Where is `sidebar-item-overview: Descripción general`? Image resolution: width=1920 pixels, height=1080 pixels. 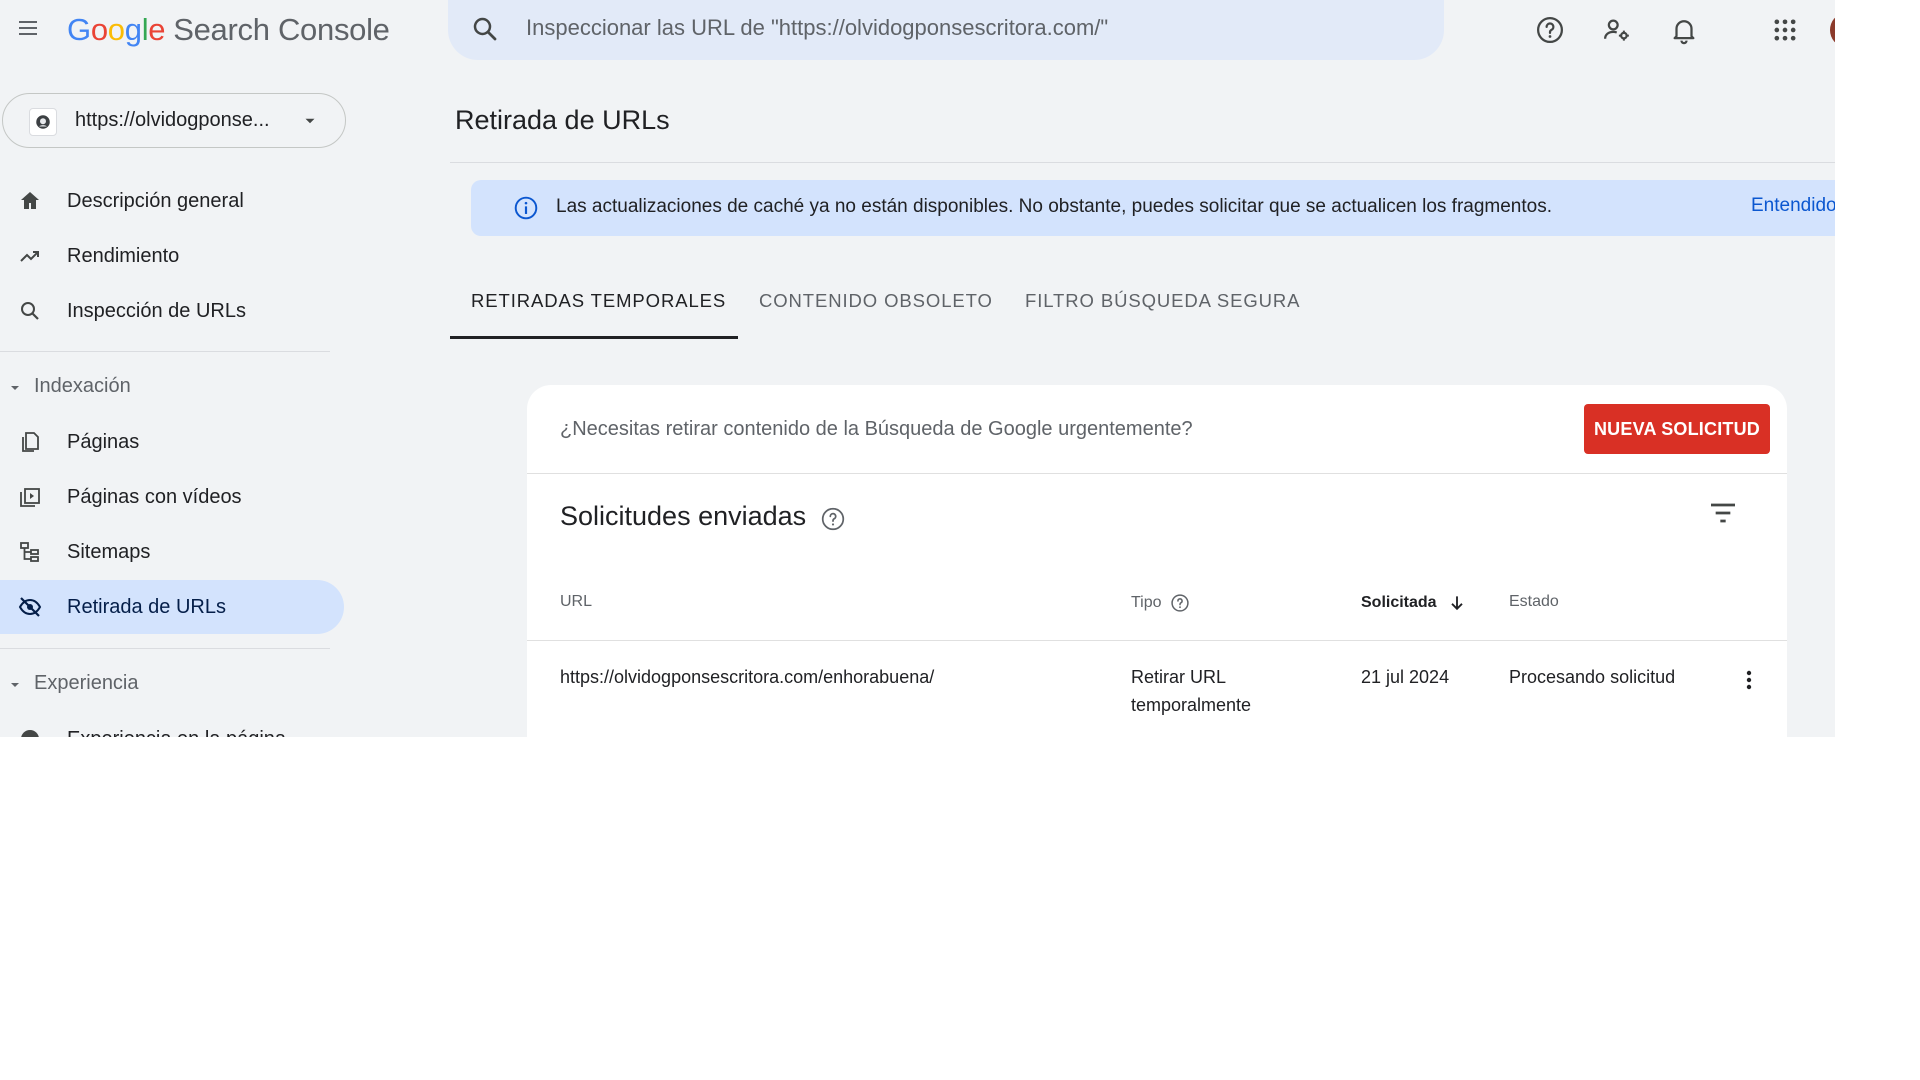 sidebar-item-overview: Descripción general is located at coordinates (172, 201).